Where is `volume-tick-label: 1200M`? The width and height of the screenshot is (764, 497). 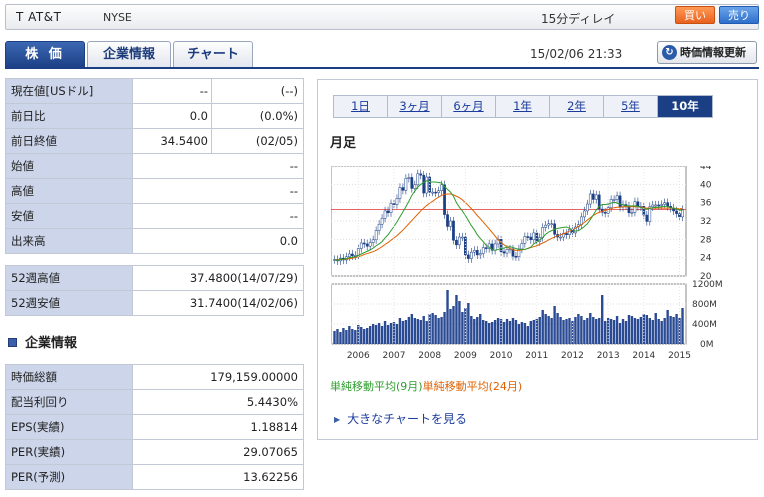
volume-tick-label: 1200M is located at coordinates (707, 285).